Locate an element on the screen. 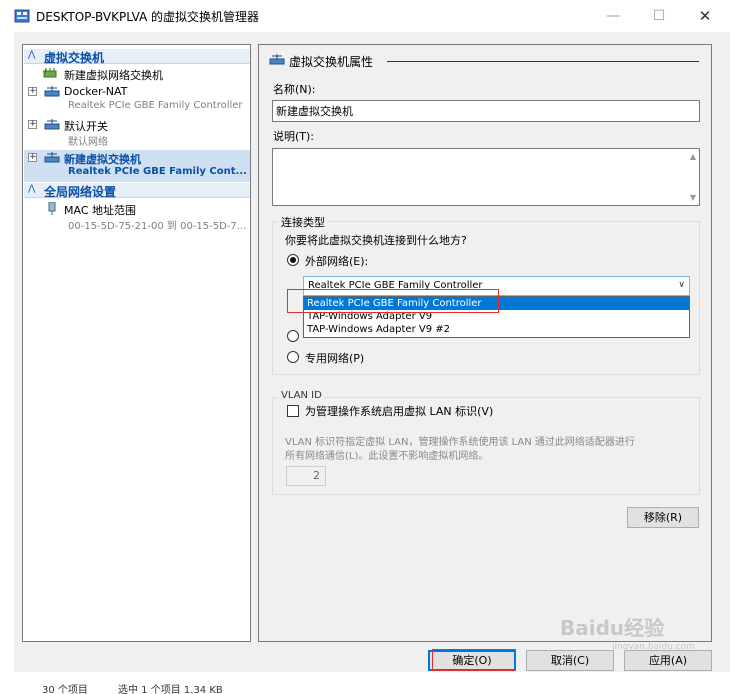  title-bar: DESKTOP-BVKPLVA 的虚拟交换机管理器 — ☐ ✕ is located at coordinates (368, 16).